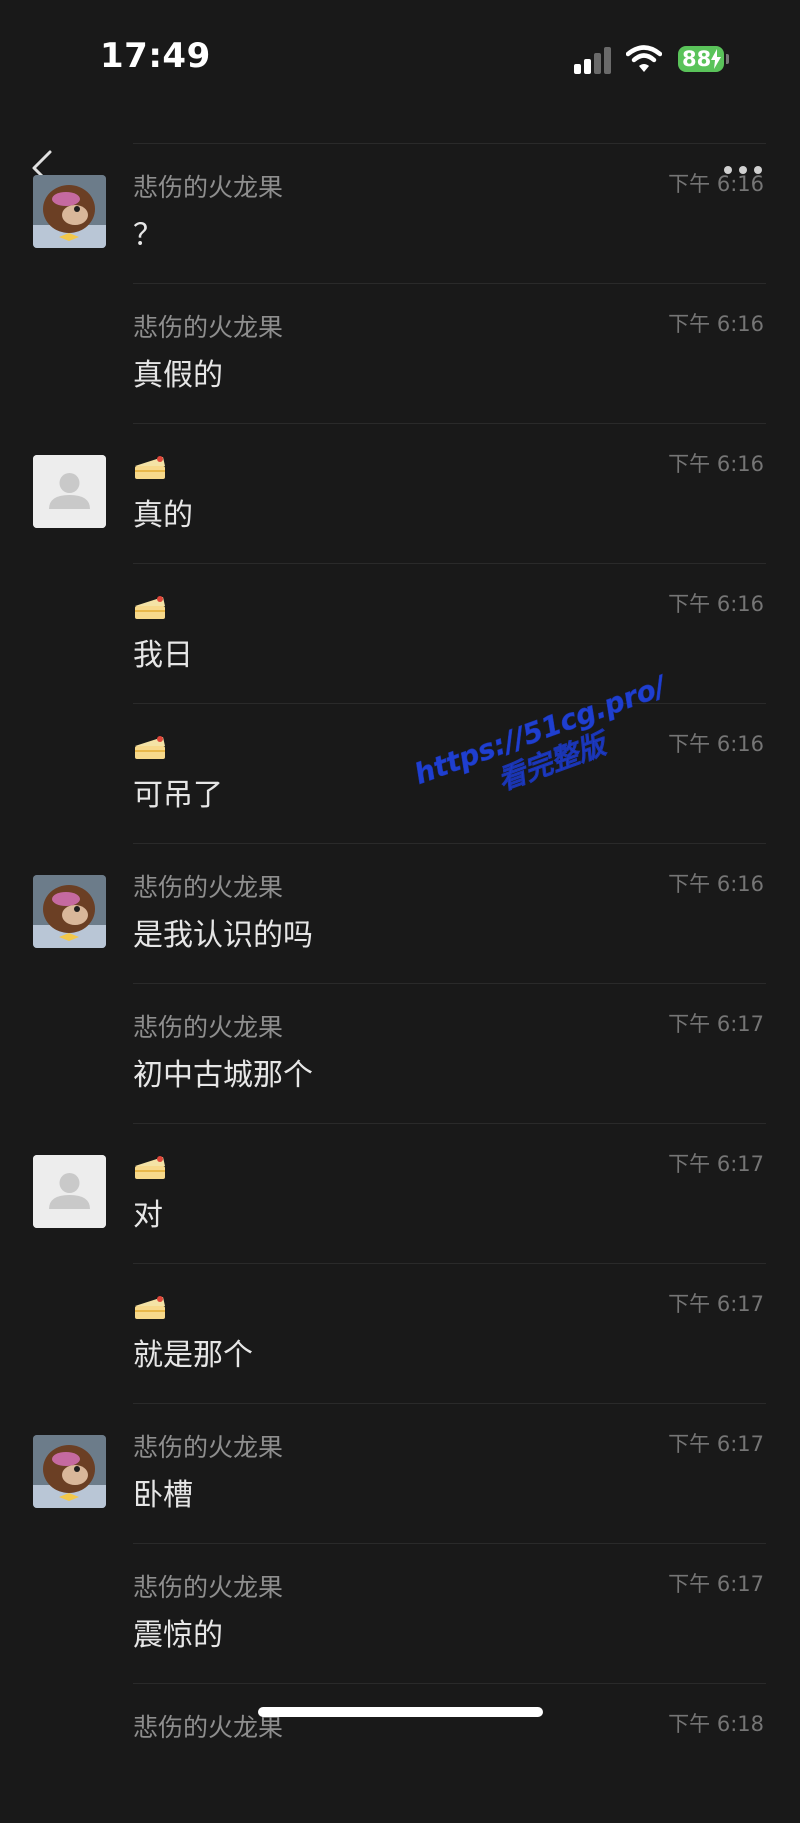 This screenshot has height=1823, width=800. What do you see at coordinates (400, 1613) in the screenshot?
I see `chat-message: 悲伤的火龙果 下午 6:17 震惊的` at bounding box center [400, 1613].